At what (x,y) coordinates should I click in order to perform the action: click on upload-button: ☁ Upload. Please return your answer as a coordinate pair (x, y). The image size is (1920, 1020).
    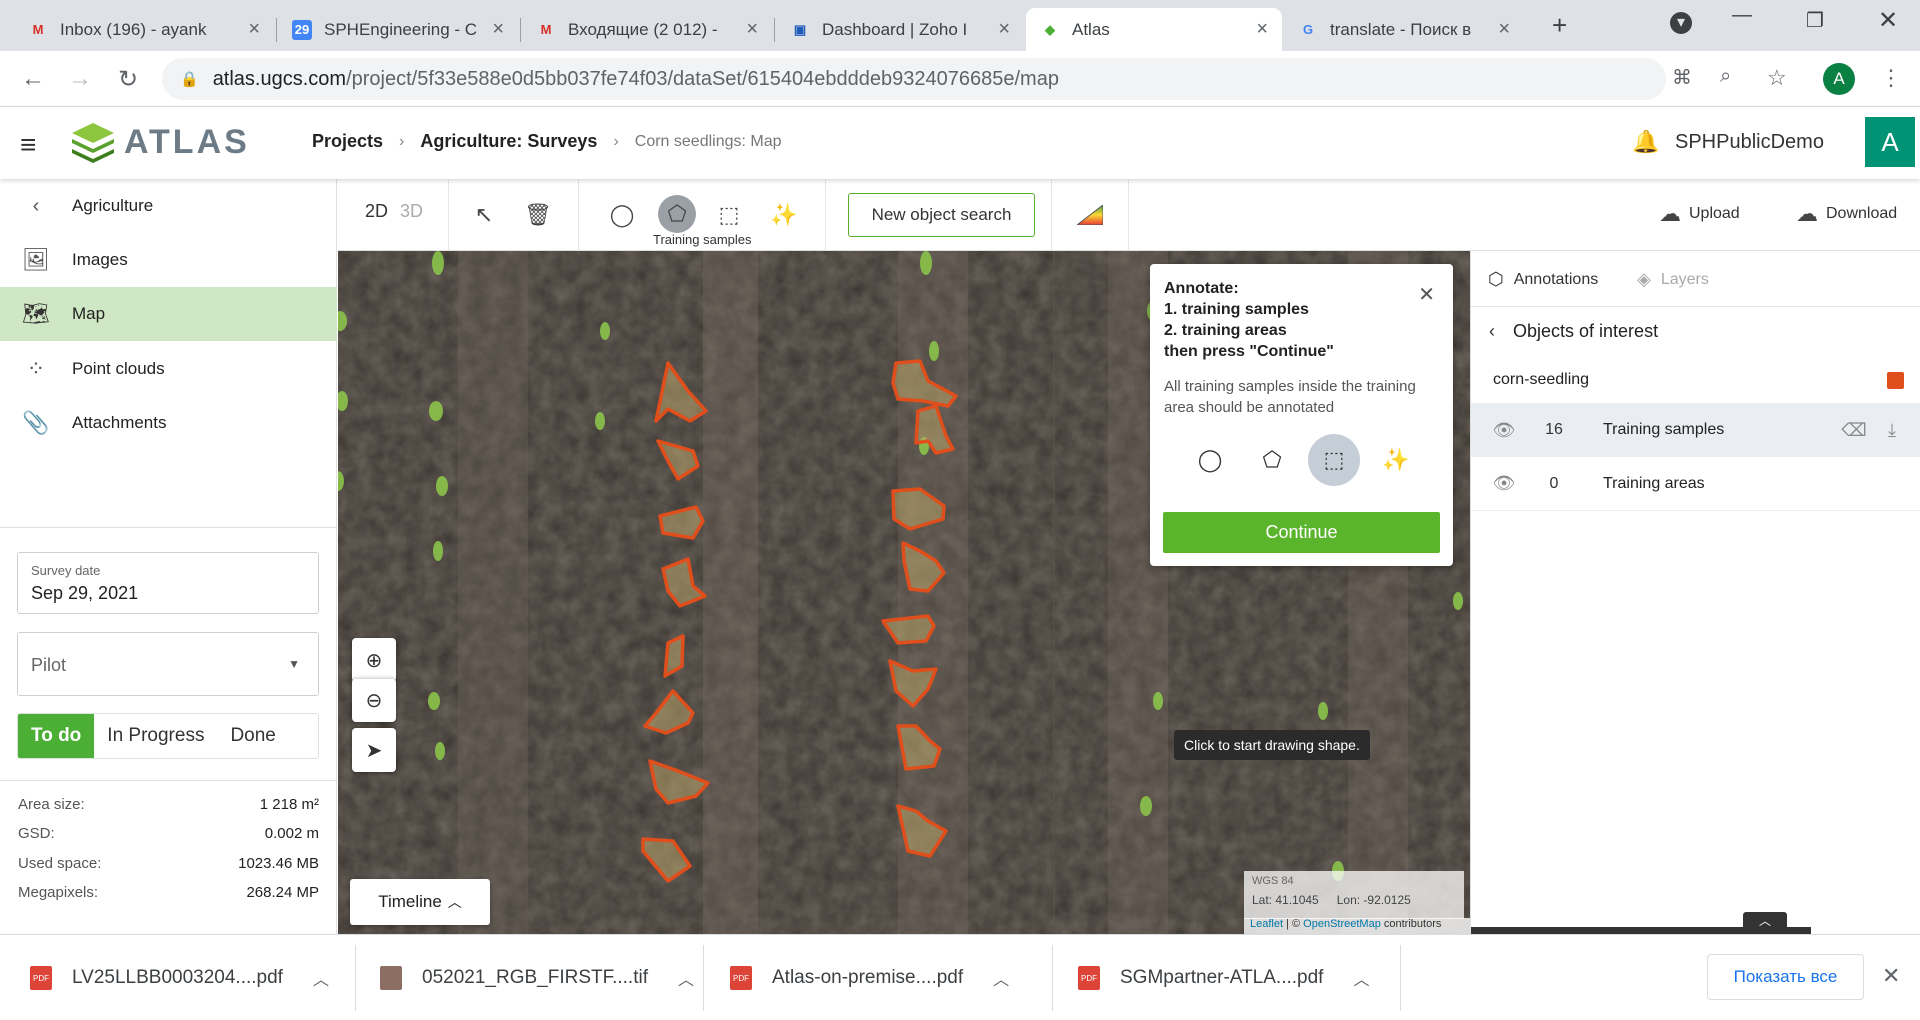
    Looking at the image, I should click on (1699, 214).